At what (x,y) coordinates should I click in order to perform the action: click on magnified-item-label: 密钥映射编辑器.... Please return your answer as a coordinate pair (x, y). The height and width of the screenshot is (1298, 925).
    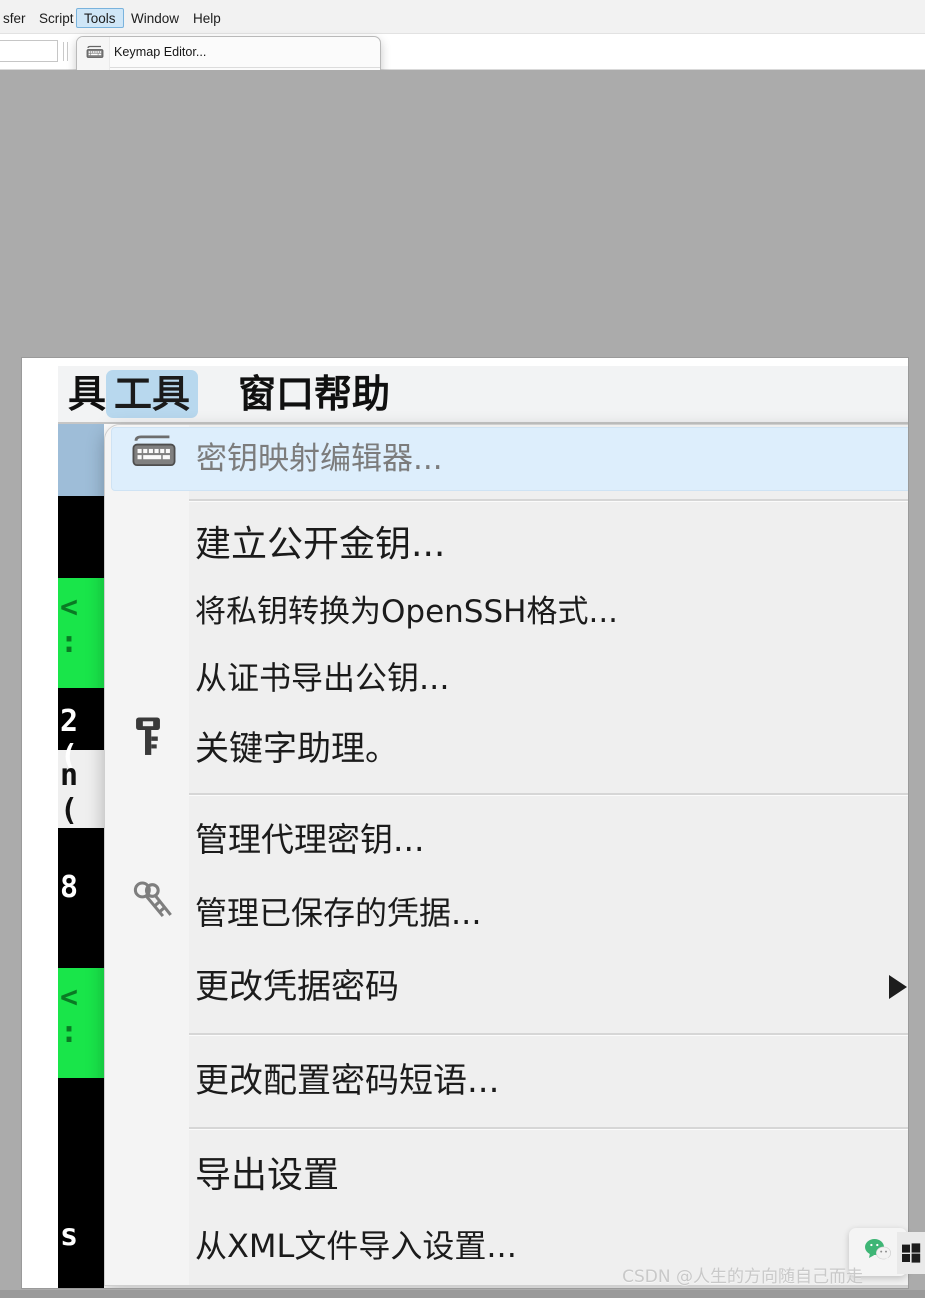
    Looking at the image, I should click on (319, 459).